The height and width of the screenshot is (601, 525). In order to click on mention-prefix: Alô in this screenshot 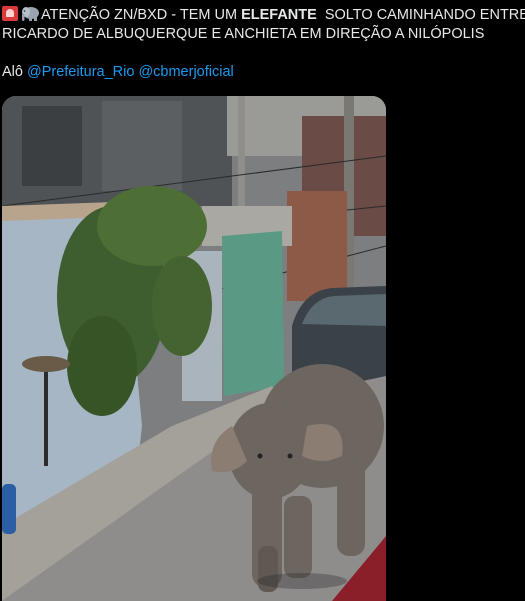, I will do `click(14, 72)`.